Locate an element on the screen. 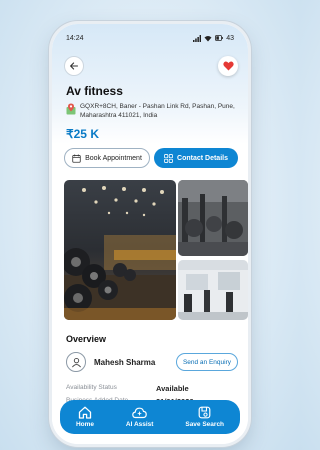 The image size is (320, 450). user-icon is located at coordinates (76, 362).